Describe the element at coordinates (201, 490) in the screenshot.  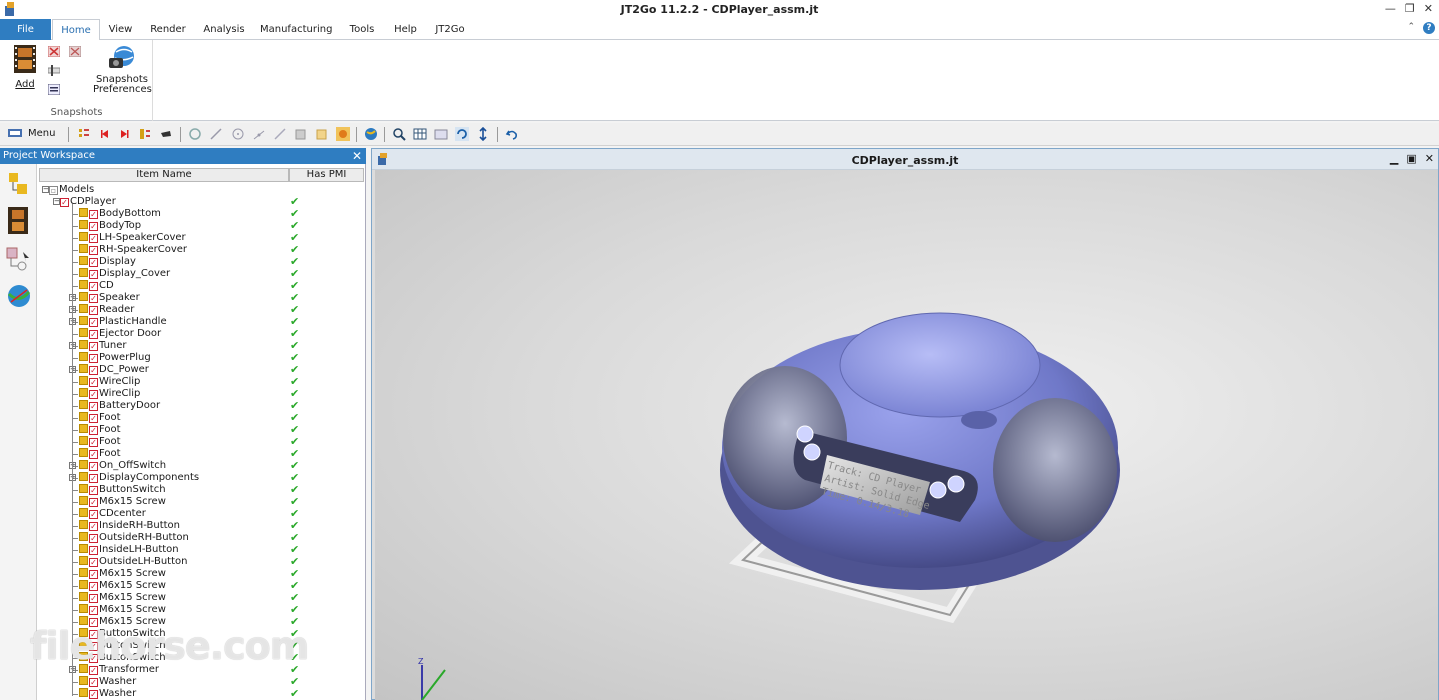
I see `tree-item: ✓ ButtonSwitch ✔` at that location.